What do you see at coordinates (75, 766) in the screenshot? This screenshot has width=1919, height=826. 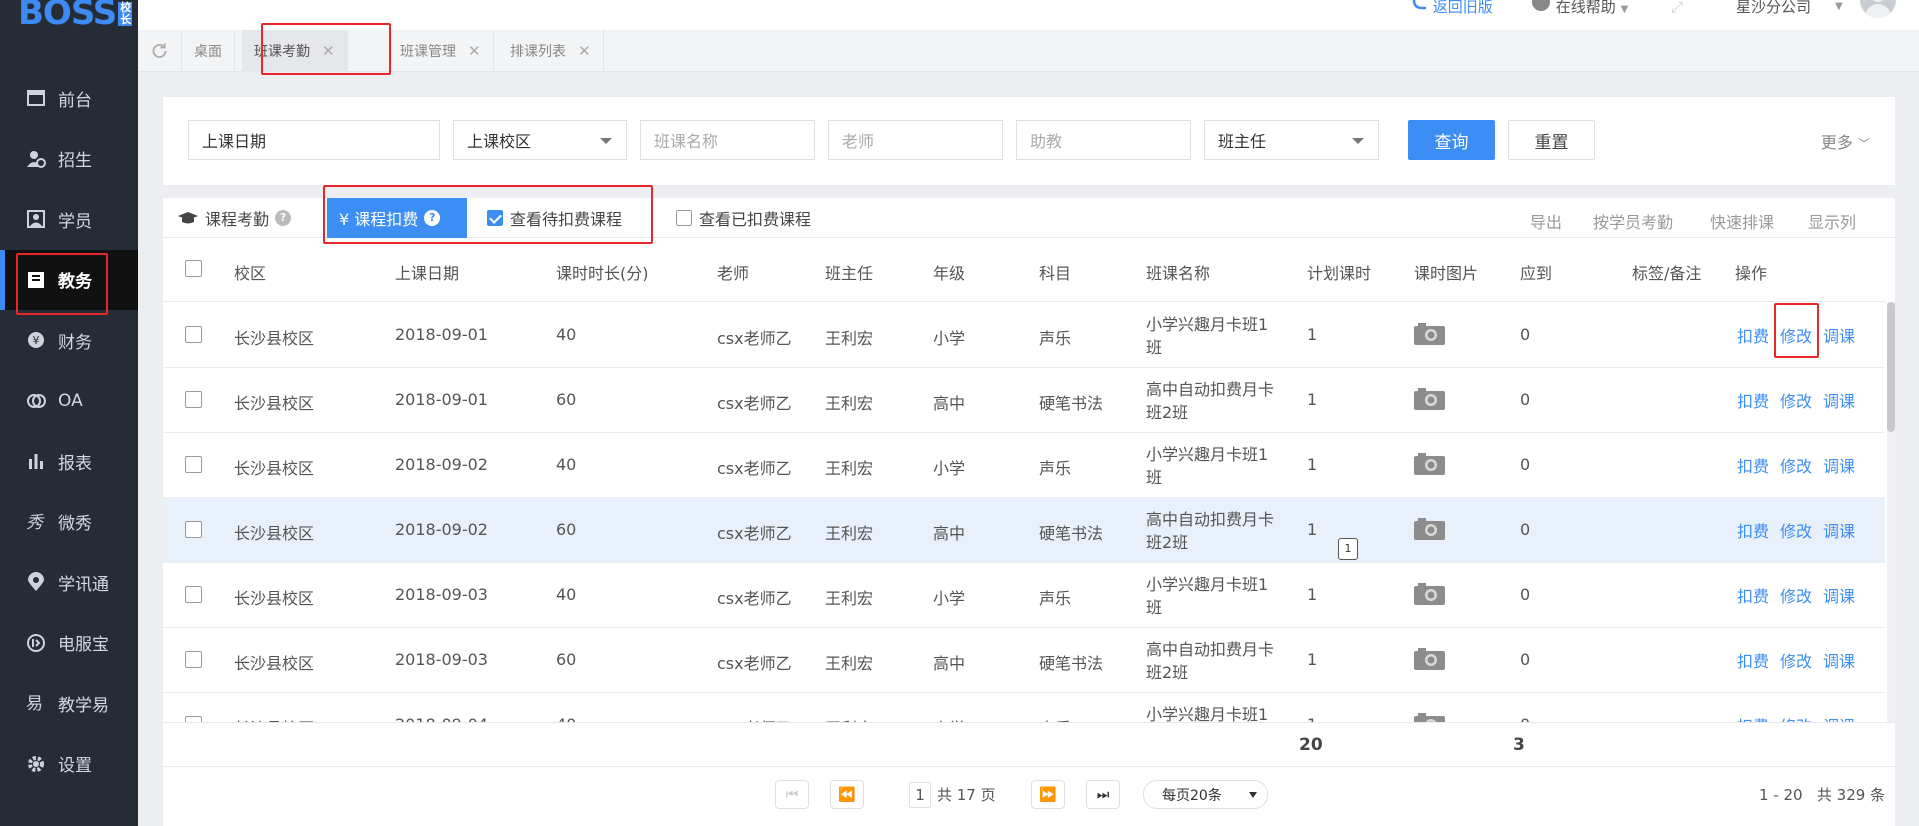 I see `sidebar-item-label: 设置` at bounding box center [75, 766].